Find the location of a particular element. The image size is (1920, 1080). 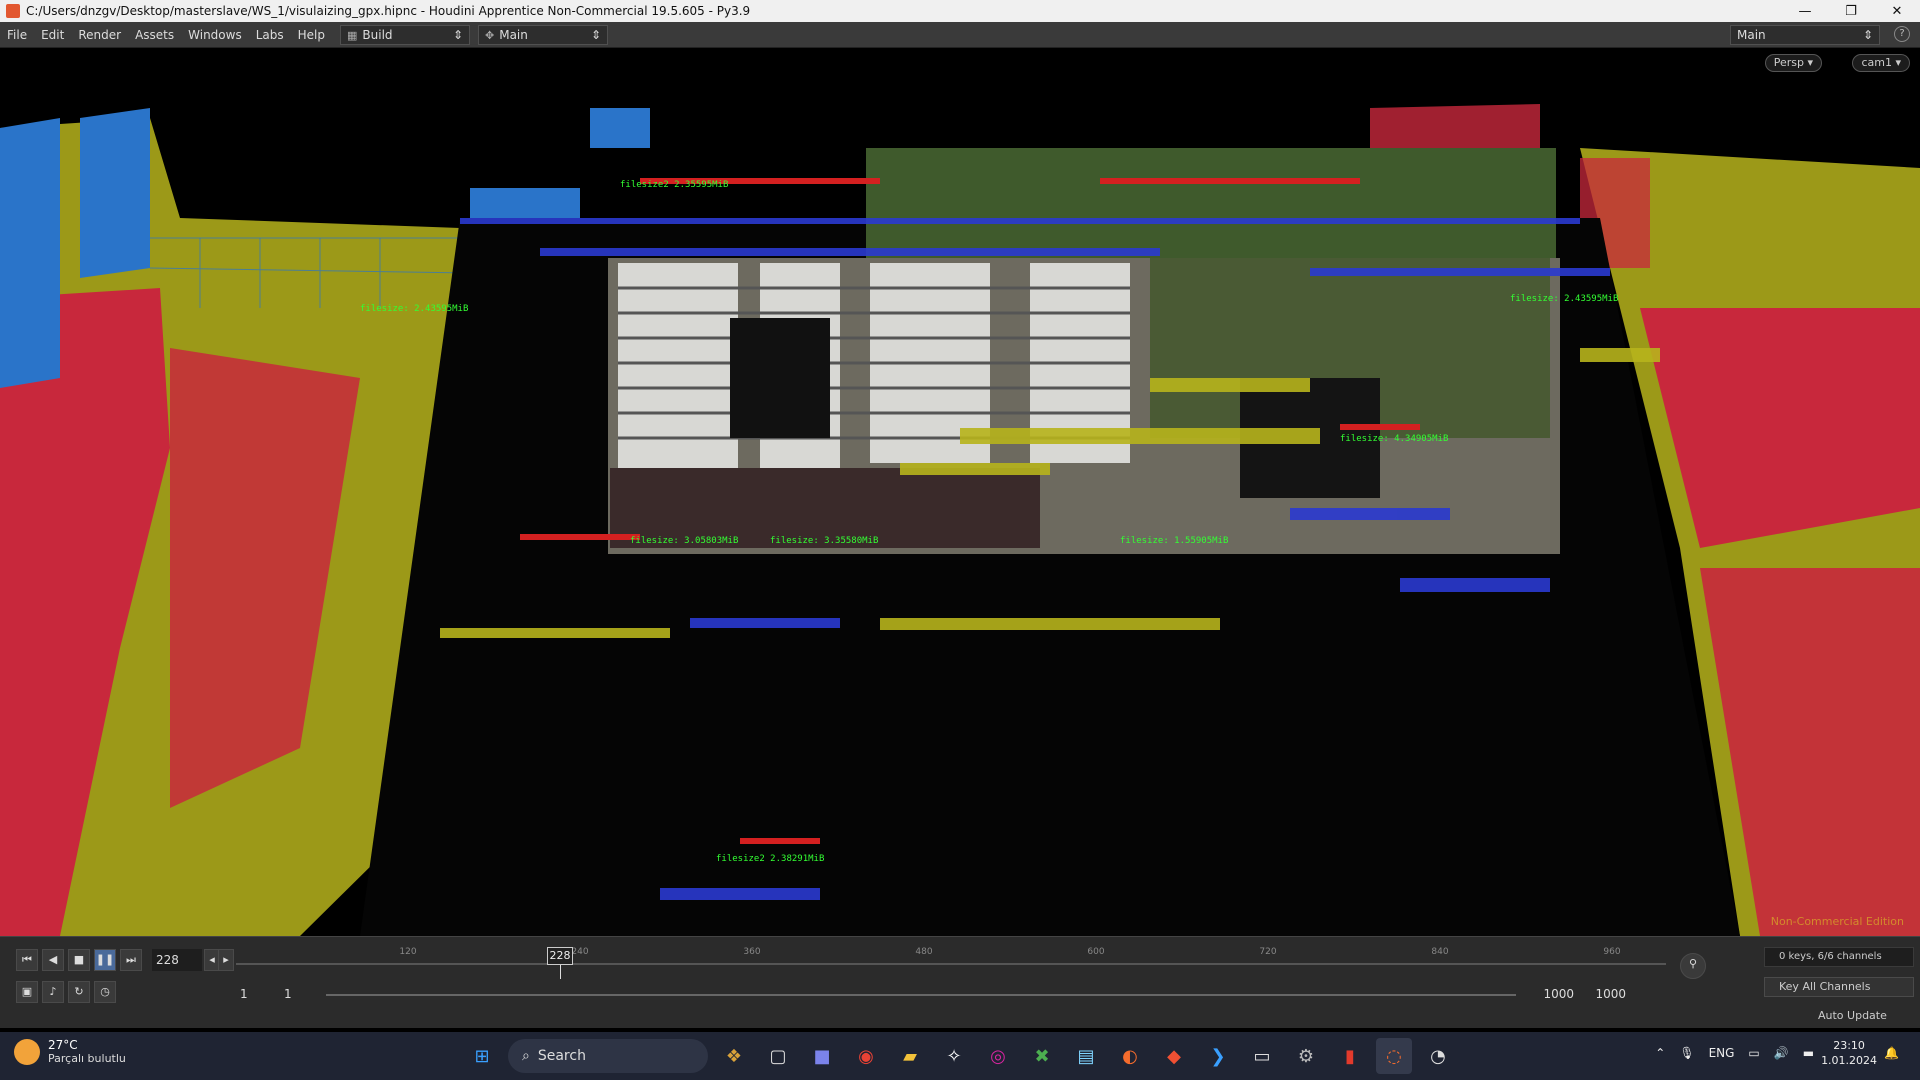

app-icon: ✧ is located at coordinates (954, 1056).